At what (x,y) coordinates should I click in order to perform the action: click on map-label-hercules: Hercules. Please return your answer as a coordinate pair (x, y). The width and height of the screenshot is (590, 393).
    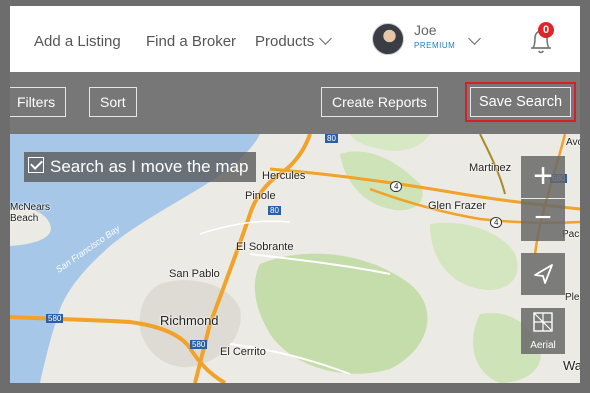
    Looking at the image, I should click on (284, 176).